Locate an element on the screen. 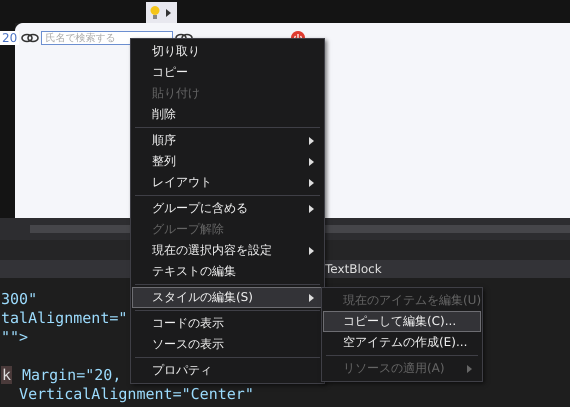  code-text: 300" is located at coordinates (19, 299).